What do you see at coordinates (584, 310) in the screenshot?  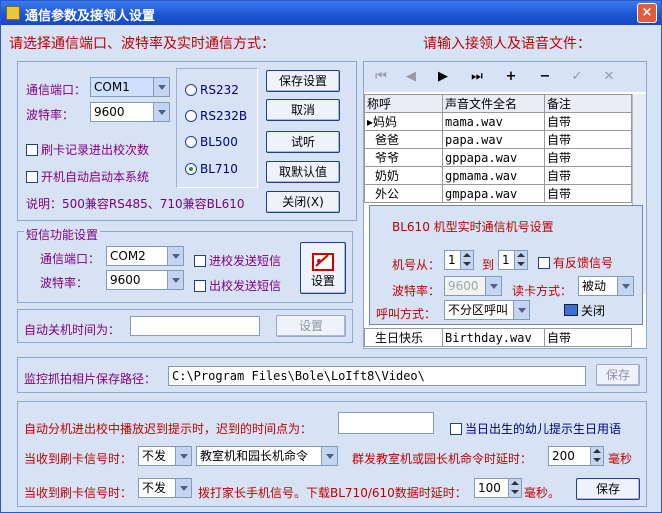 I see `popup-close-button: 关闭` at bounding box center [584, 310].